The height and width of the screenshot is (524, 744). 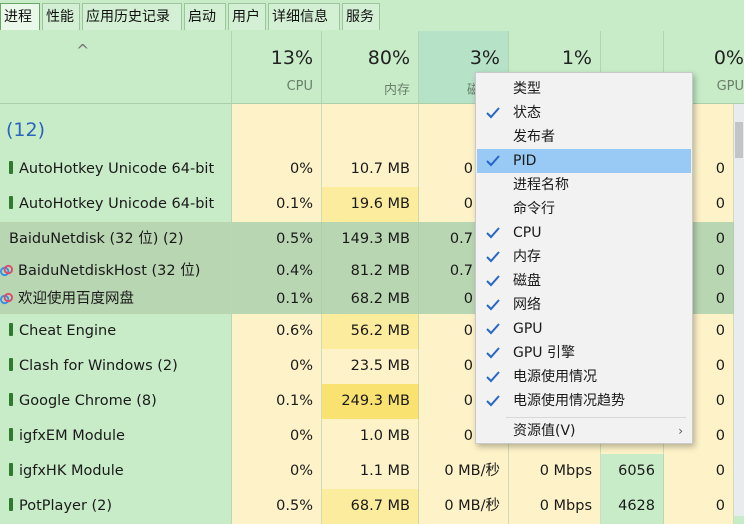 I want to click on menu-item-power-usage-trend: 电源使用情况趋势, so click(x=584, y=401).